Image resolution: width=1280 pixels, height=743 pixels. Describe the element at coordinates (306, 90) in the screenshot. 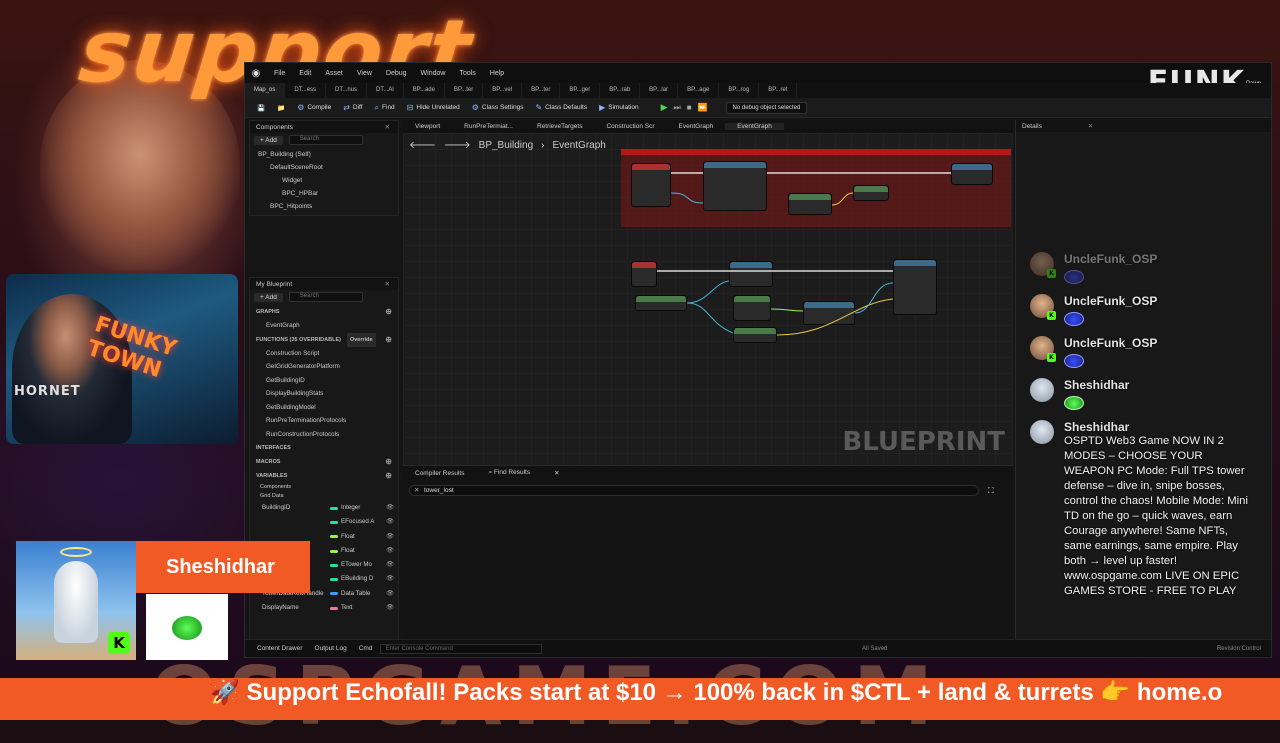

I see `asset-tab: DT...ess` at that location.